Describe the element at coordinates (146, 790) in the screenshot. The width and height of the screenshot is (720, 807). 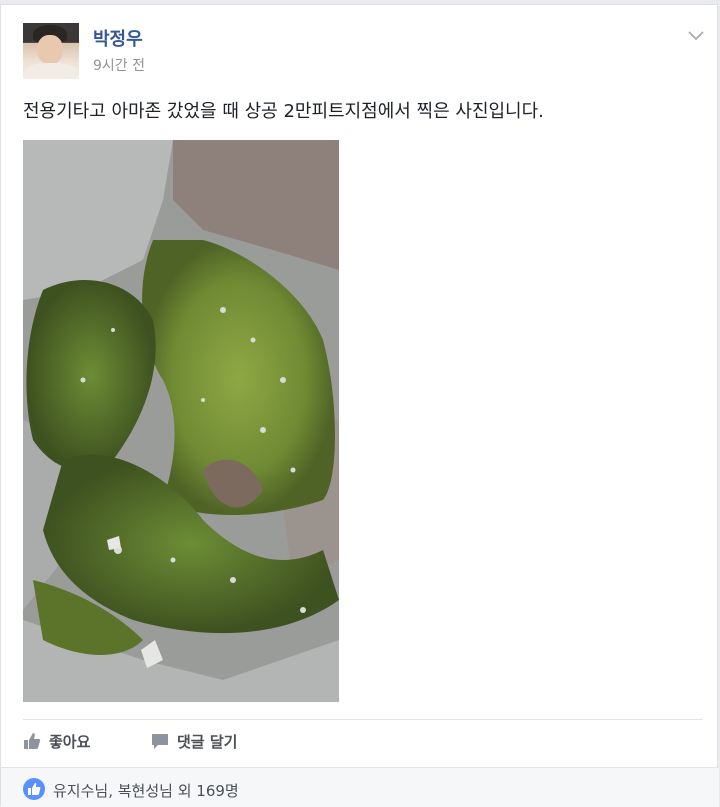
I see `reaction-summary: 유지수님, 복현성님 외 169명` at that location.